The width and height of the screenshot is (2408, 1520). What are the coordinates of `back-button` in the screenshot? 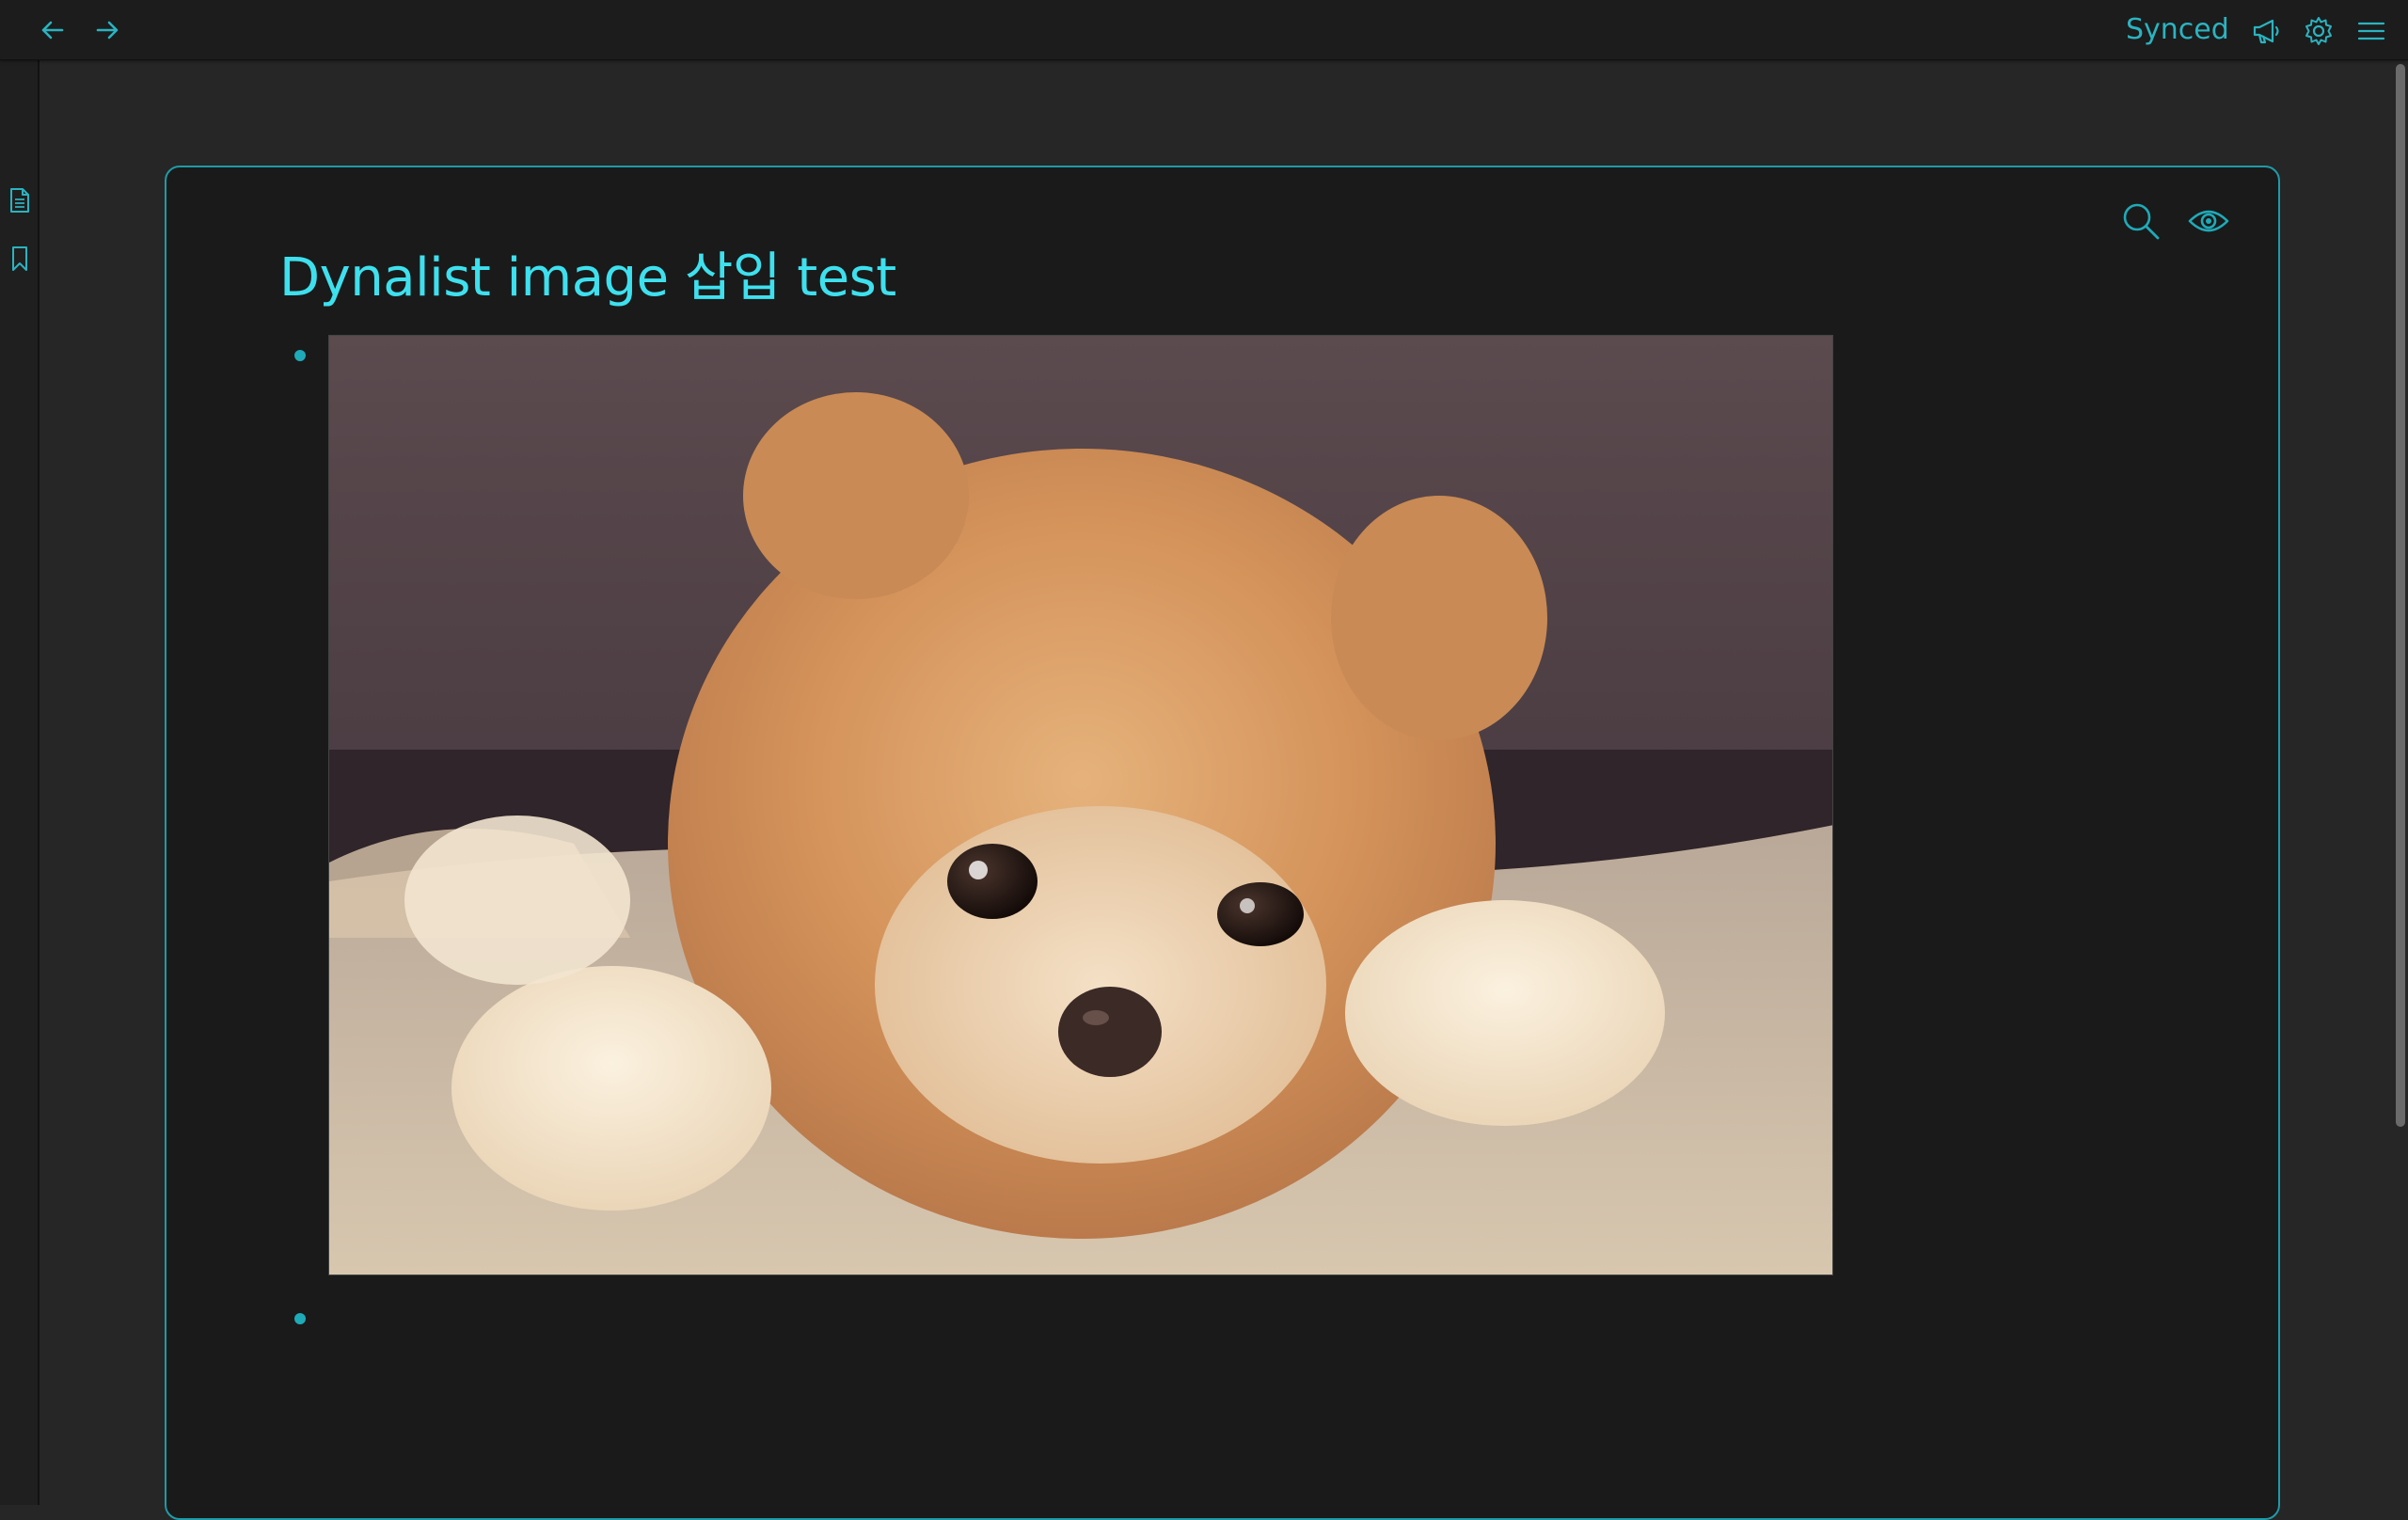 It's located at (53, 30).